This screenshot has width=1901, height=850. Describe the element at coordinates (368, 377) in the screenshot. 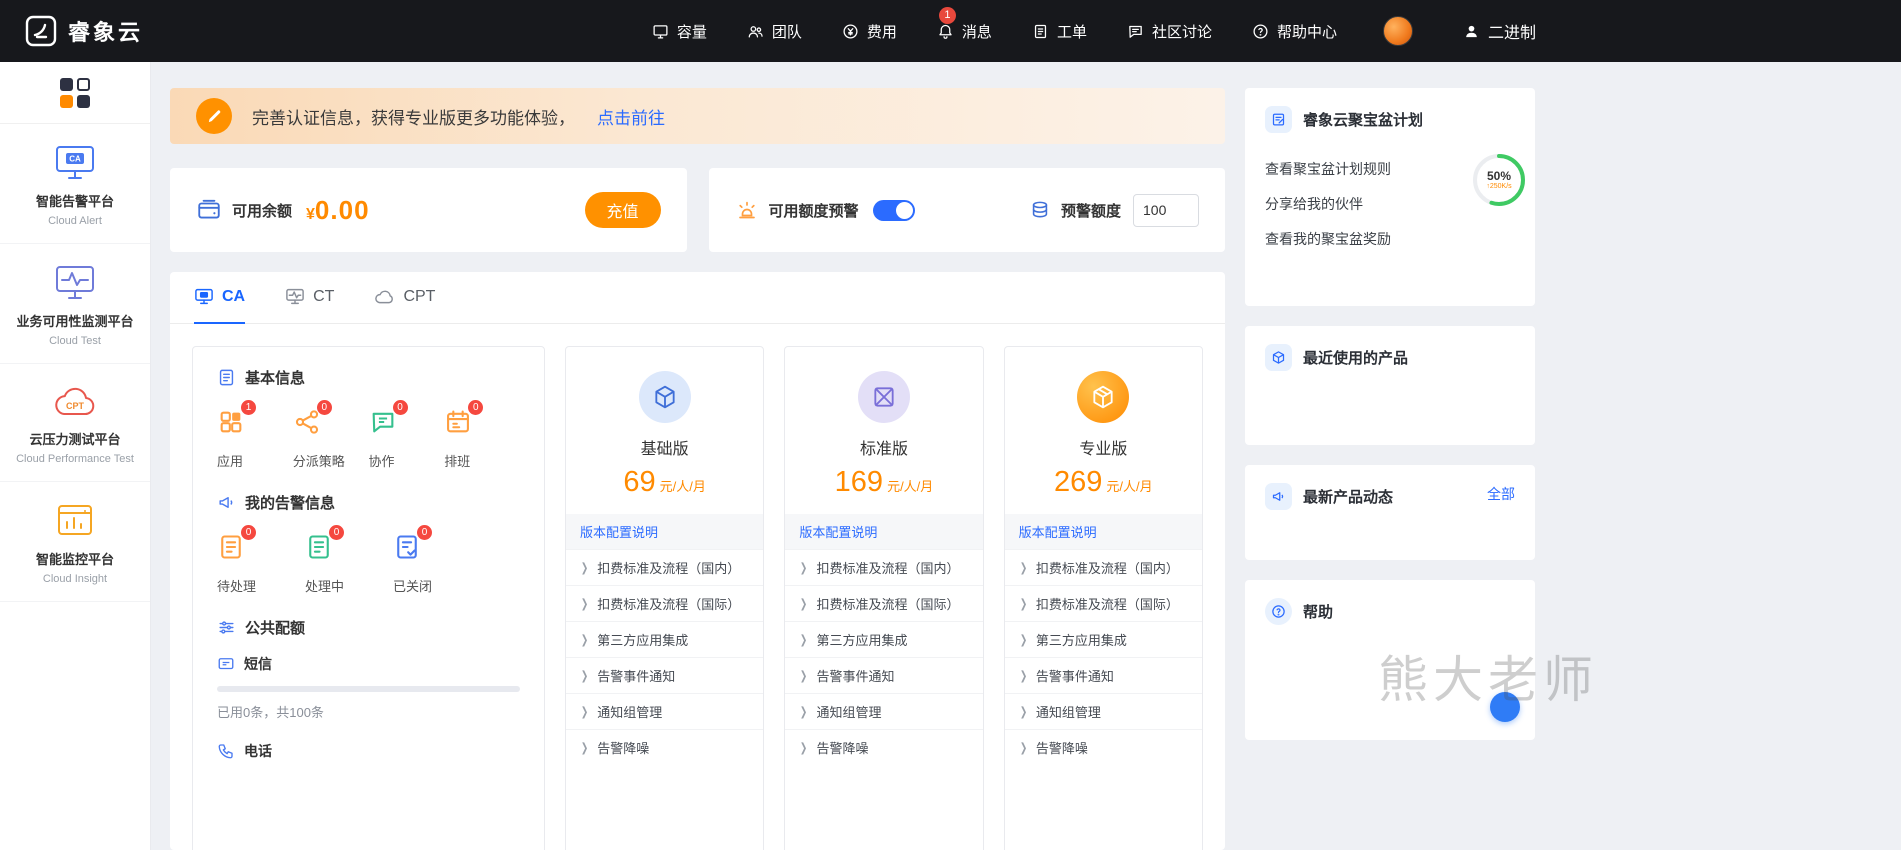

I see `basic-info-header: 基本信息` at that location.